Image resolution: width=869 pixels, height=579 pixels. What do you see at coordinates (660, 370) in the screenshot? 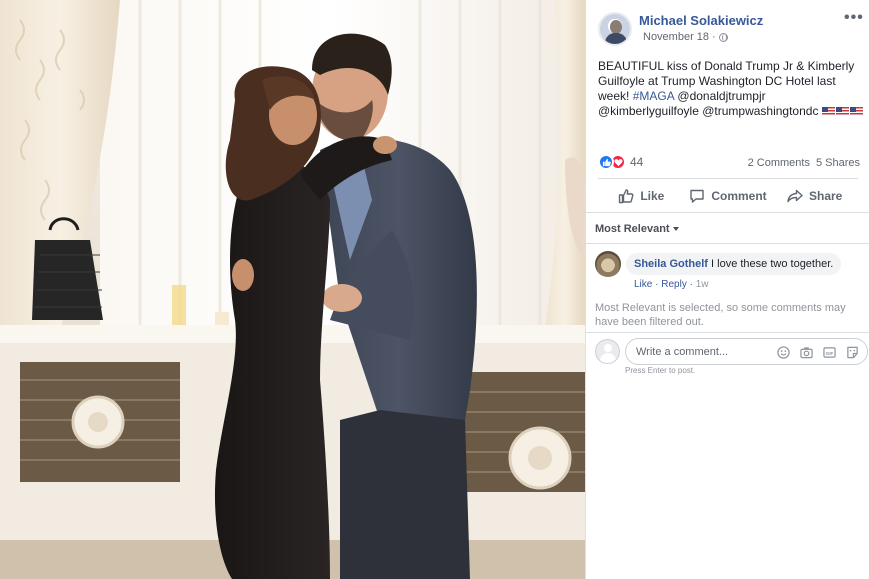
I see `press-enter-hint: Press Enter to post.` at bounding box center [660, 370].